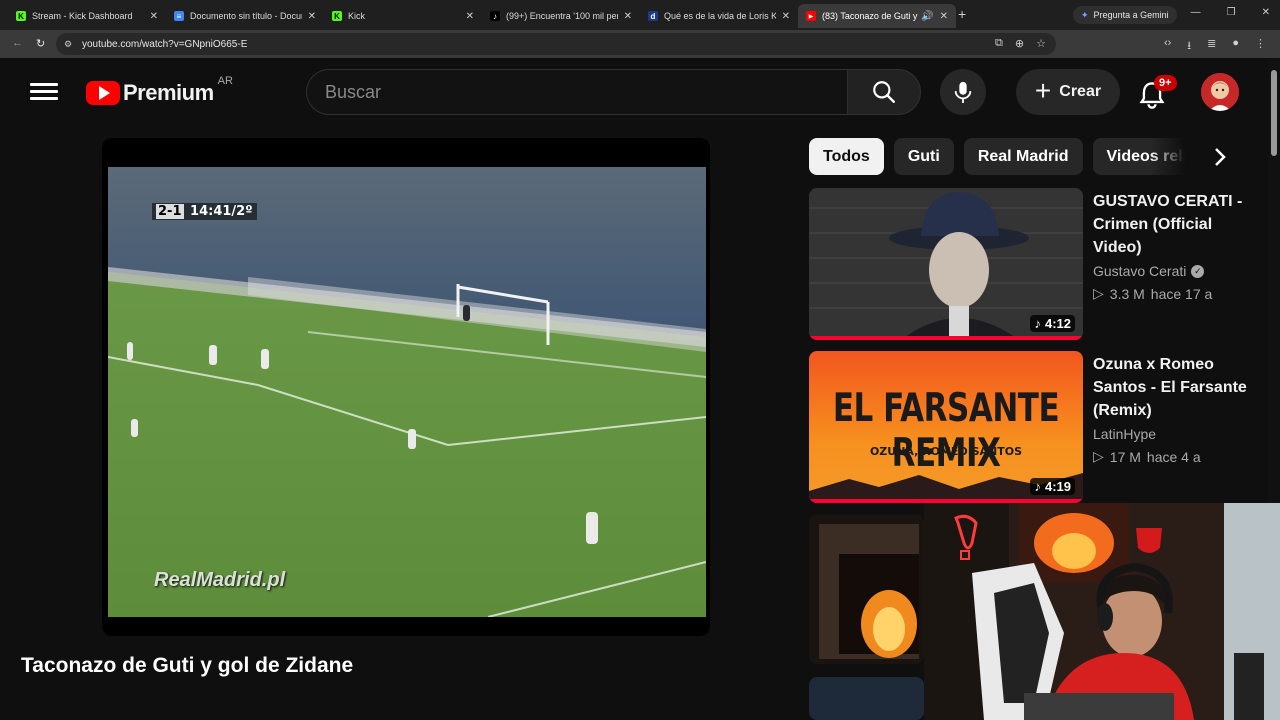 The height and width of the screenshot is (720, 1280). I want to click on gemini-button: ✦ Pregunta a Gemini, so click(1125, 15).